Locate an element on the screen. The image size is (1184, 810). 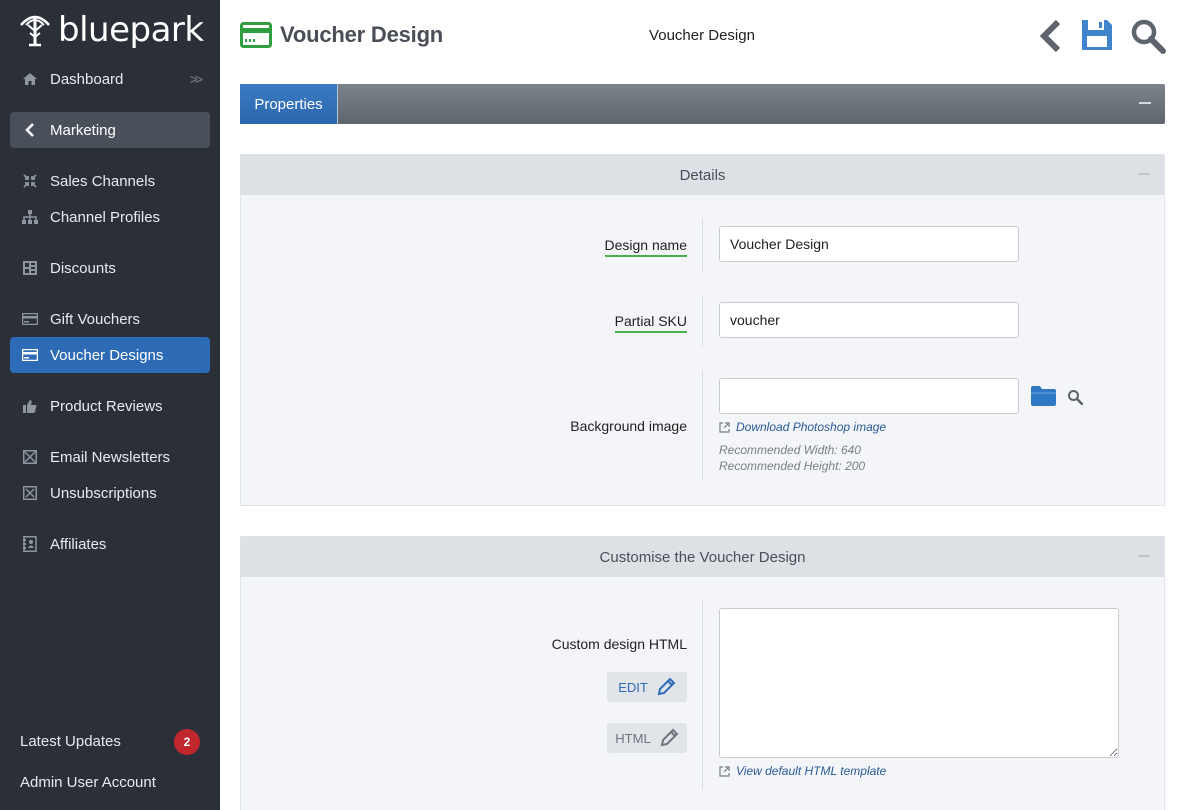
sidebar-item-unsubscriptions: Unsubscriptions is located at coordinates (110, 493).